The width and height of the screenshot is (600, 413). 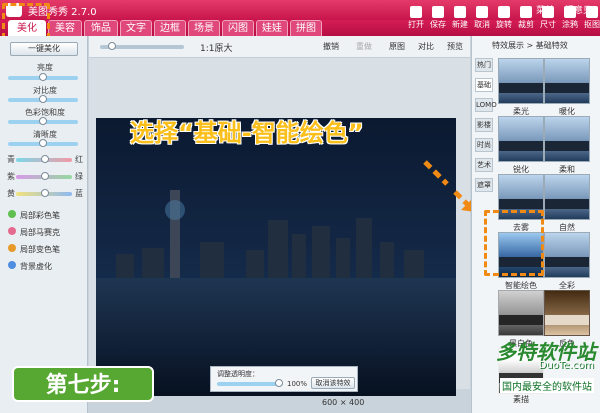 What do you see at coordinates (44, 49) in the screenshot?
I see `one-click-button: 一键美化` at bounding box center [44, 49].